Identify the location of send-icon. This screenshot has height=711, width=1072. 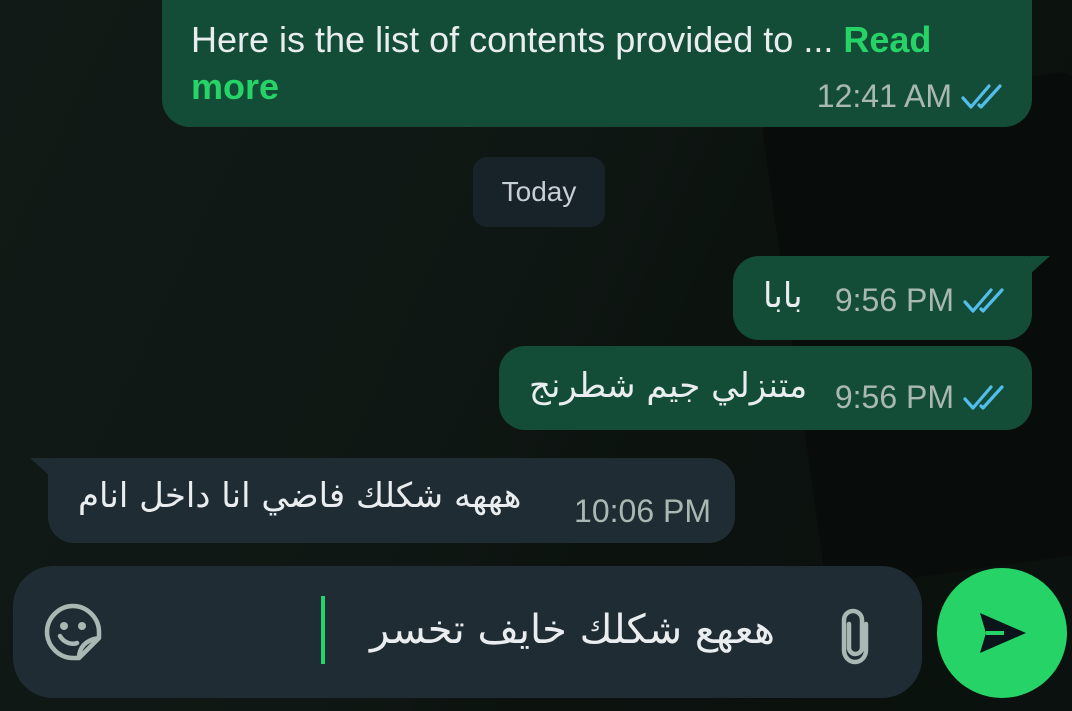
(1003, 633).